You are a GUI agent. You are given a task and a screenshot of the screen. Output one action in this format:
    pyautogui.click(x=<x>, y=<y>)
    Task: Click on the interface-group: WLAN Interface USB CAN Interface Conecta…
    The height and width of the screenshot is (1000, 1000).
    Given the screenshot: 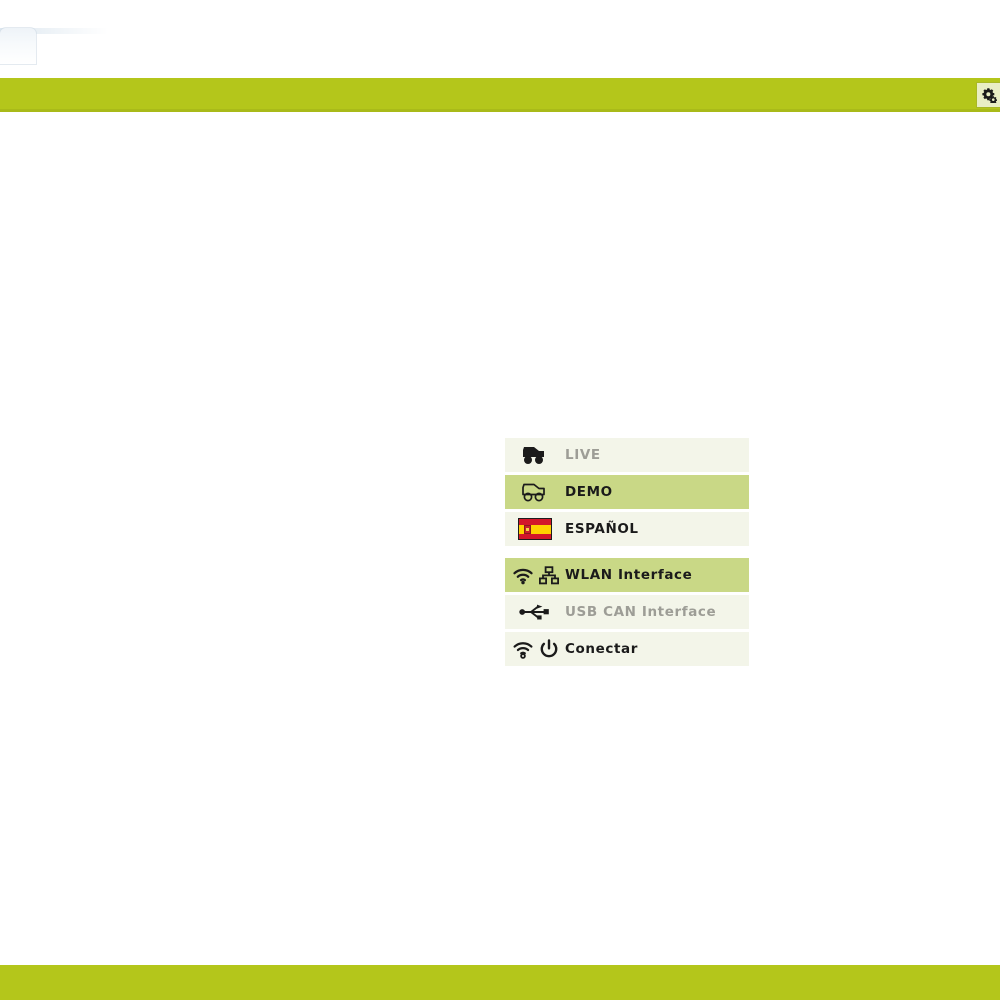 What is the action you would take?
    pyautogui.click(x=627, y=612)
    